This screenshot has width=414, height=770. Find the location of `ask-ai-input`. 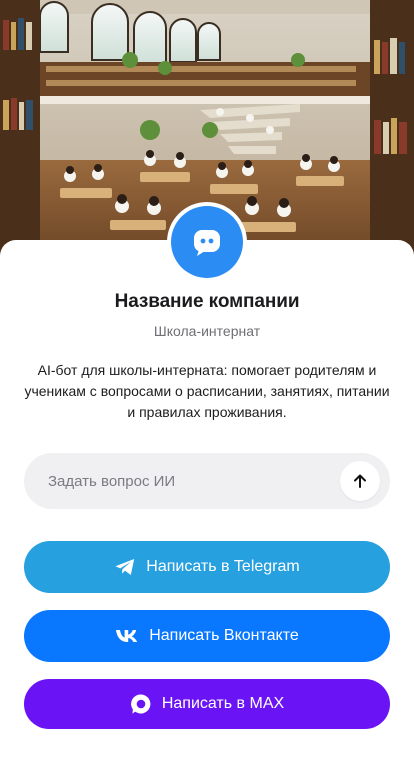

ask-ai-input is located at coordinates (179, 481).